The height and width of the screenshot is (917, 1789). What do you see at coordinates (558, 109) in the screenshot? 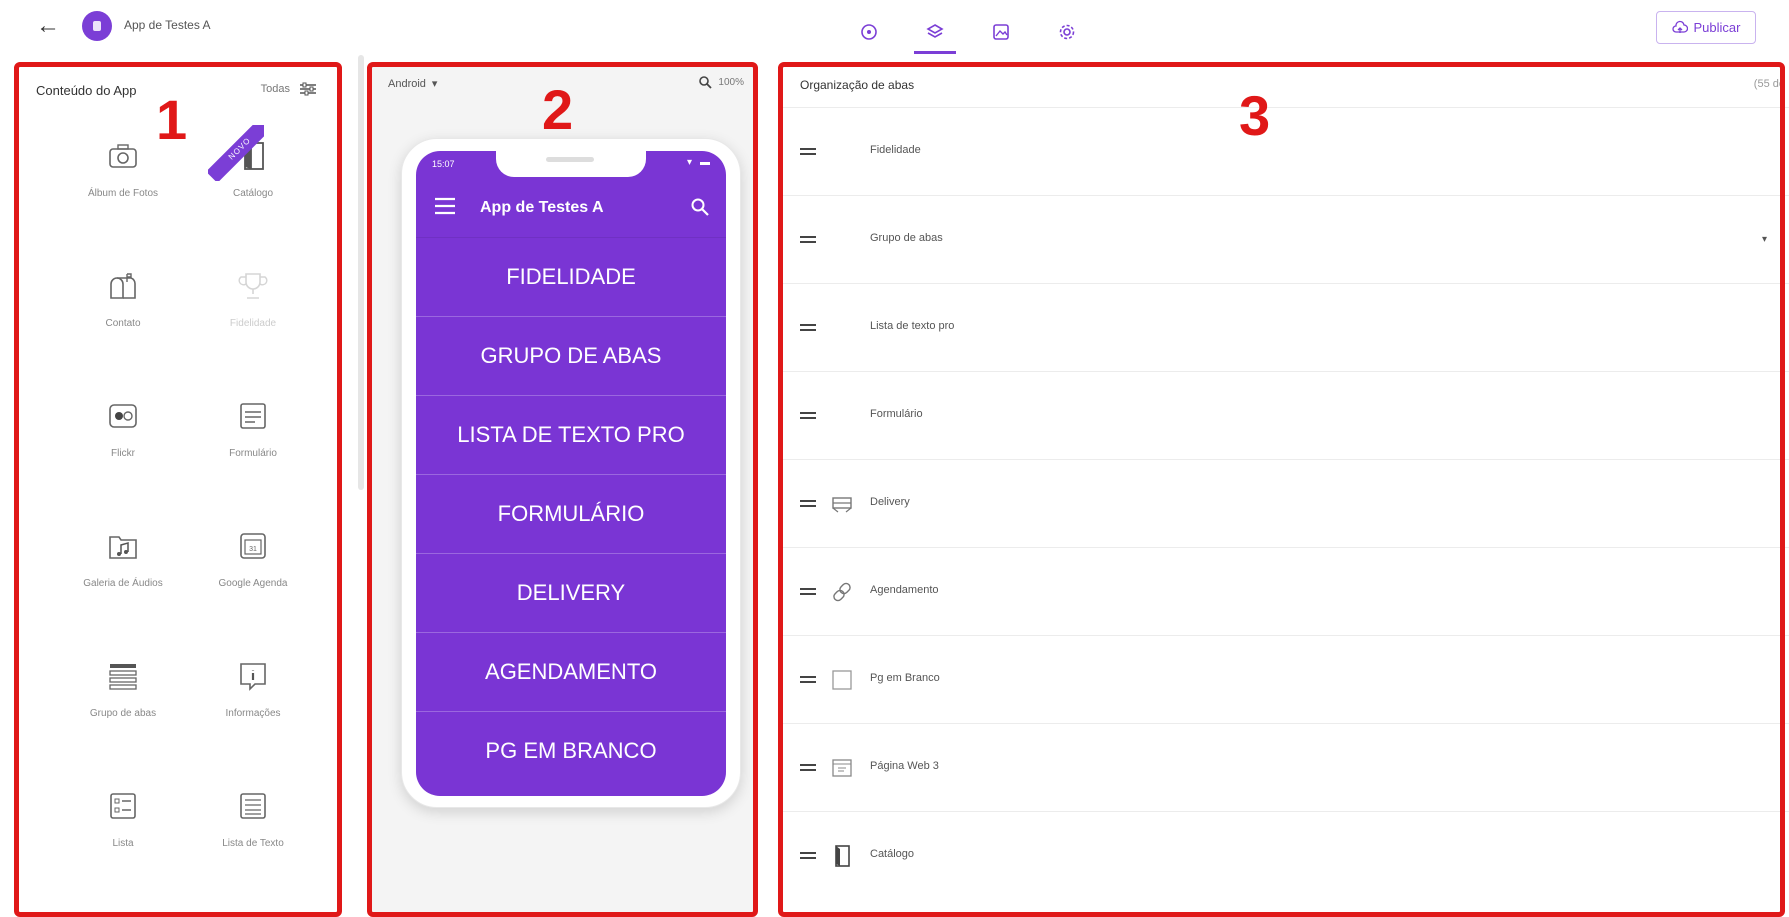
I see `marker-number: 2` at bounding box center [558, 109].